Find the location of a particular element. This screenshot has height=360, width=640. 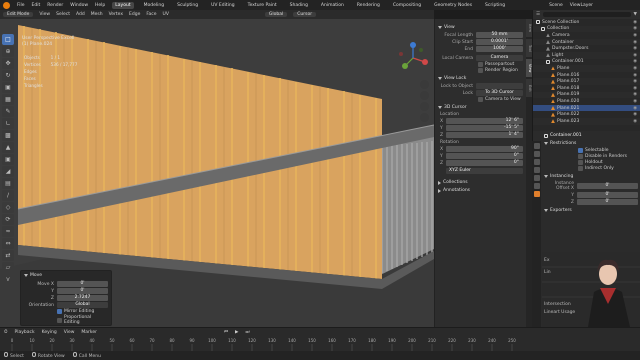

holdout-checkbox is located at coordinates (580, 162).